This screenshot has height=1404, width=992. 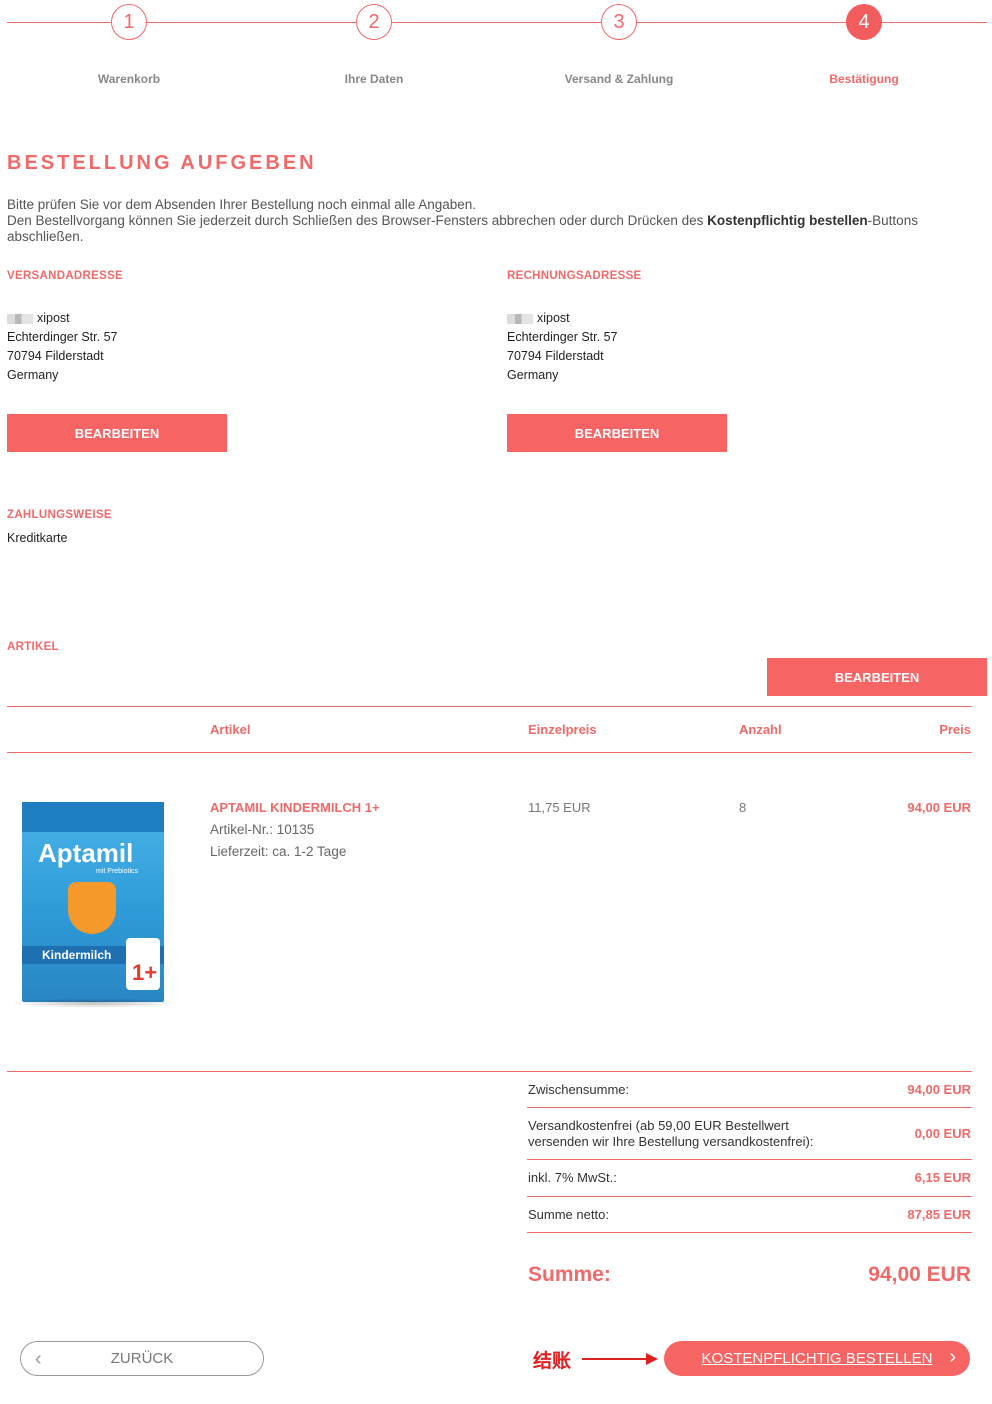 I want to click on back-button: ‹ ZURÜCK, so click(x=142, y=1358).